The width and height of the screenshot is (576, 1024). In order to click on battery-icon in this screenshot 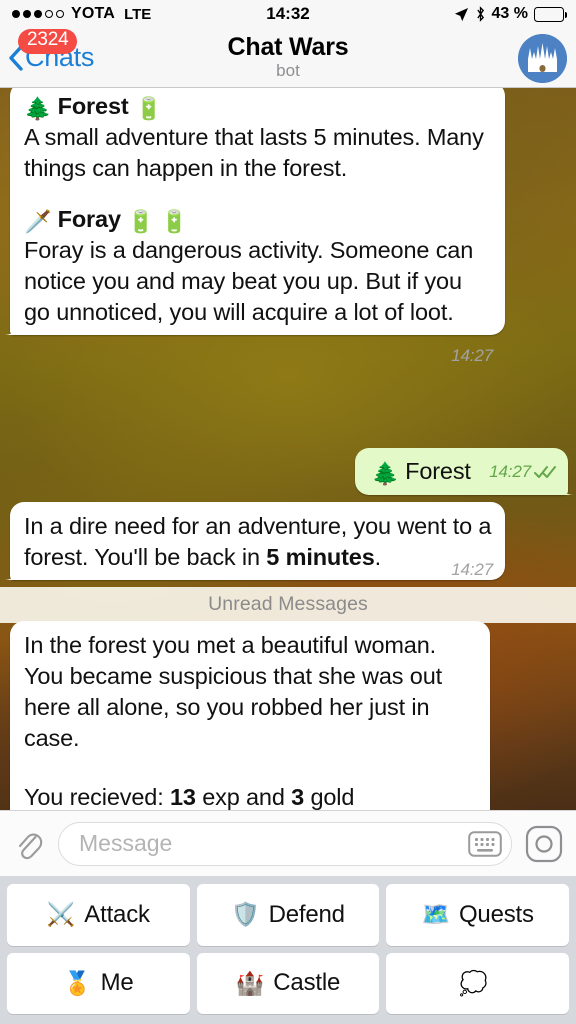, I will do `click(551, 14)`.